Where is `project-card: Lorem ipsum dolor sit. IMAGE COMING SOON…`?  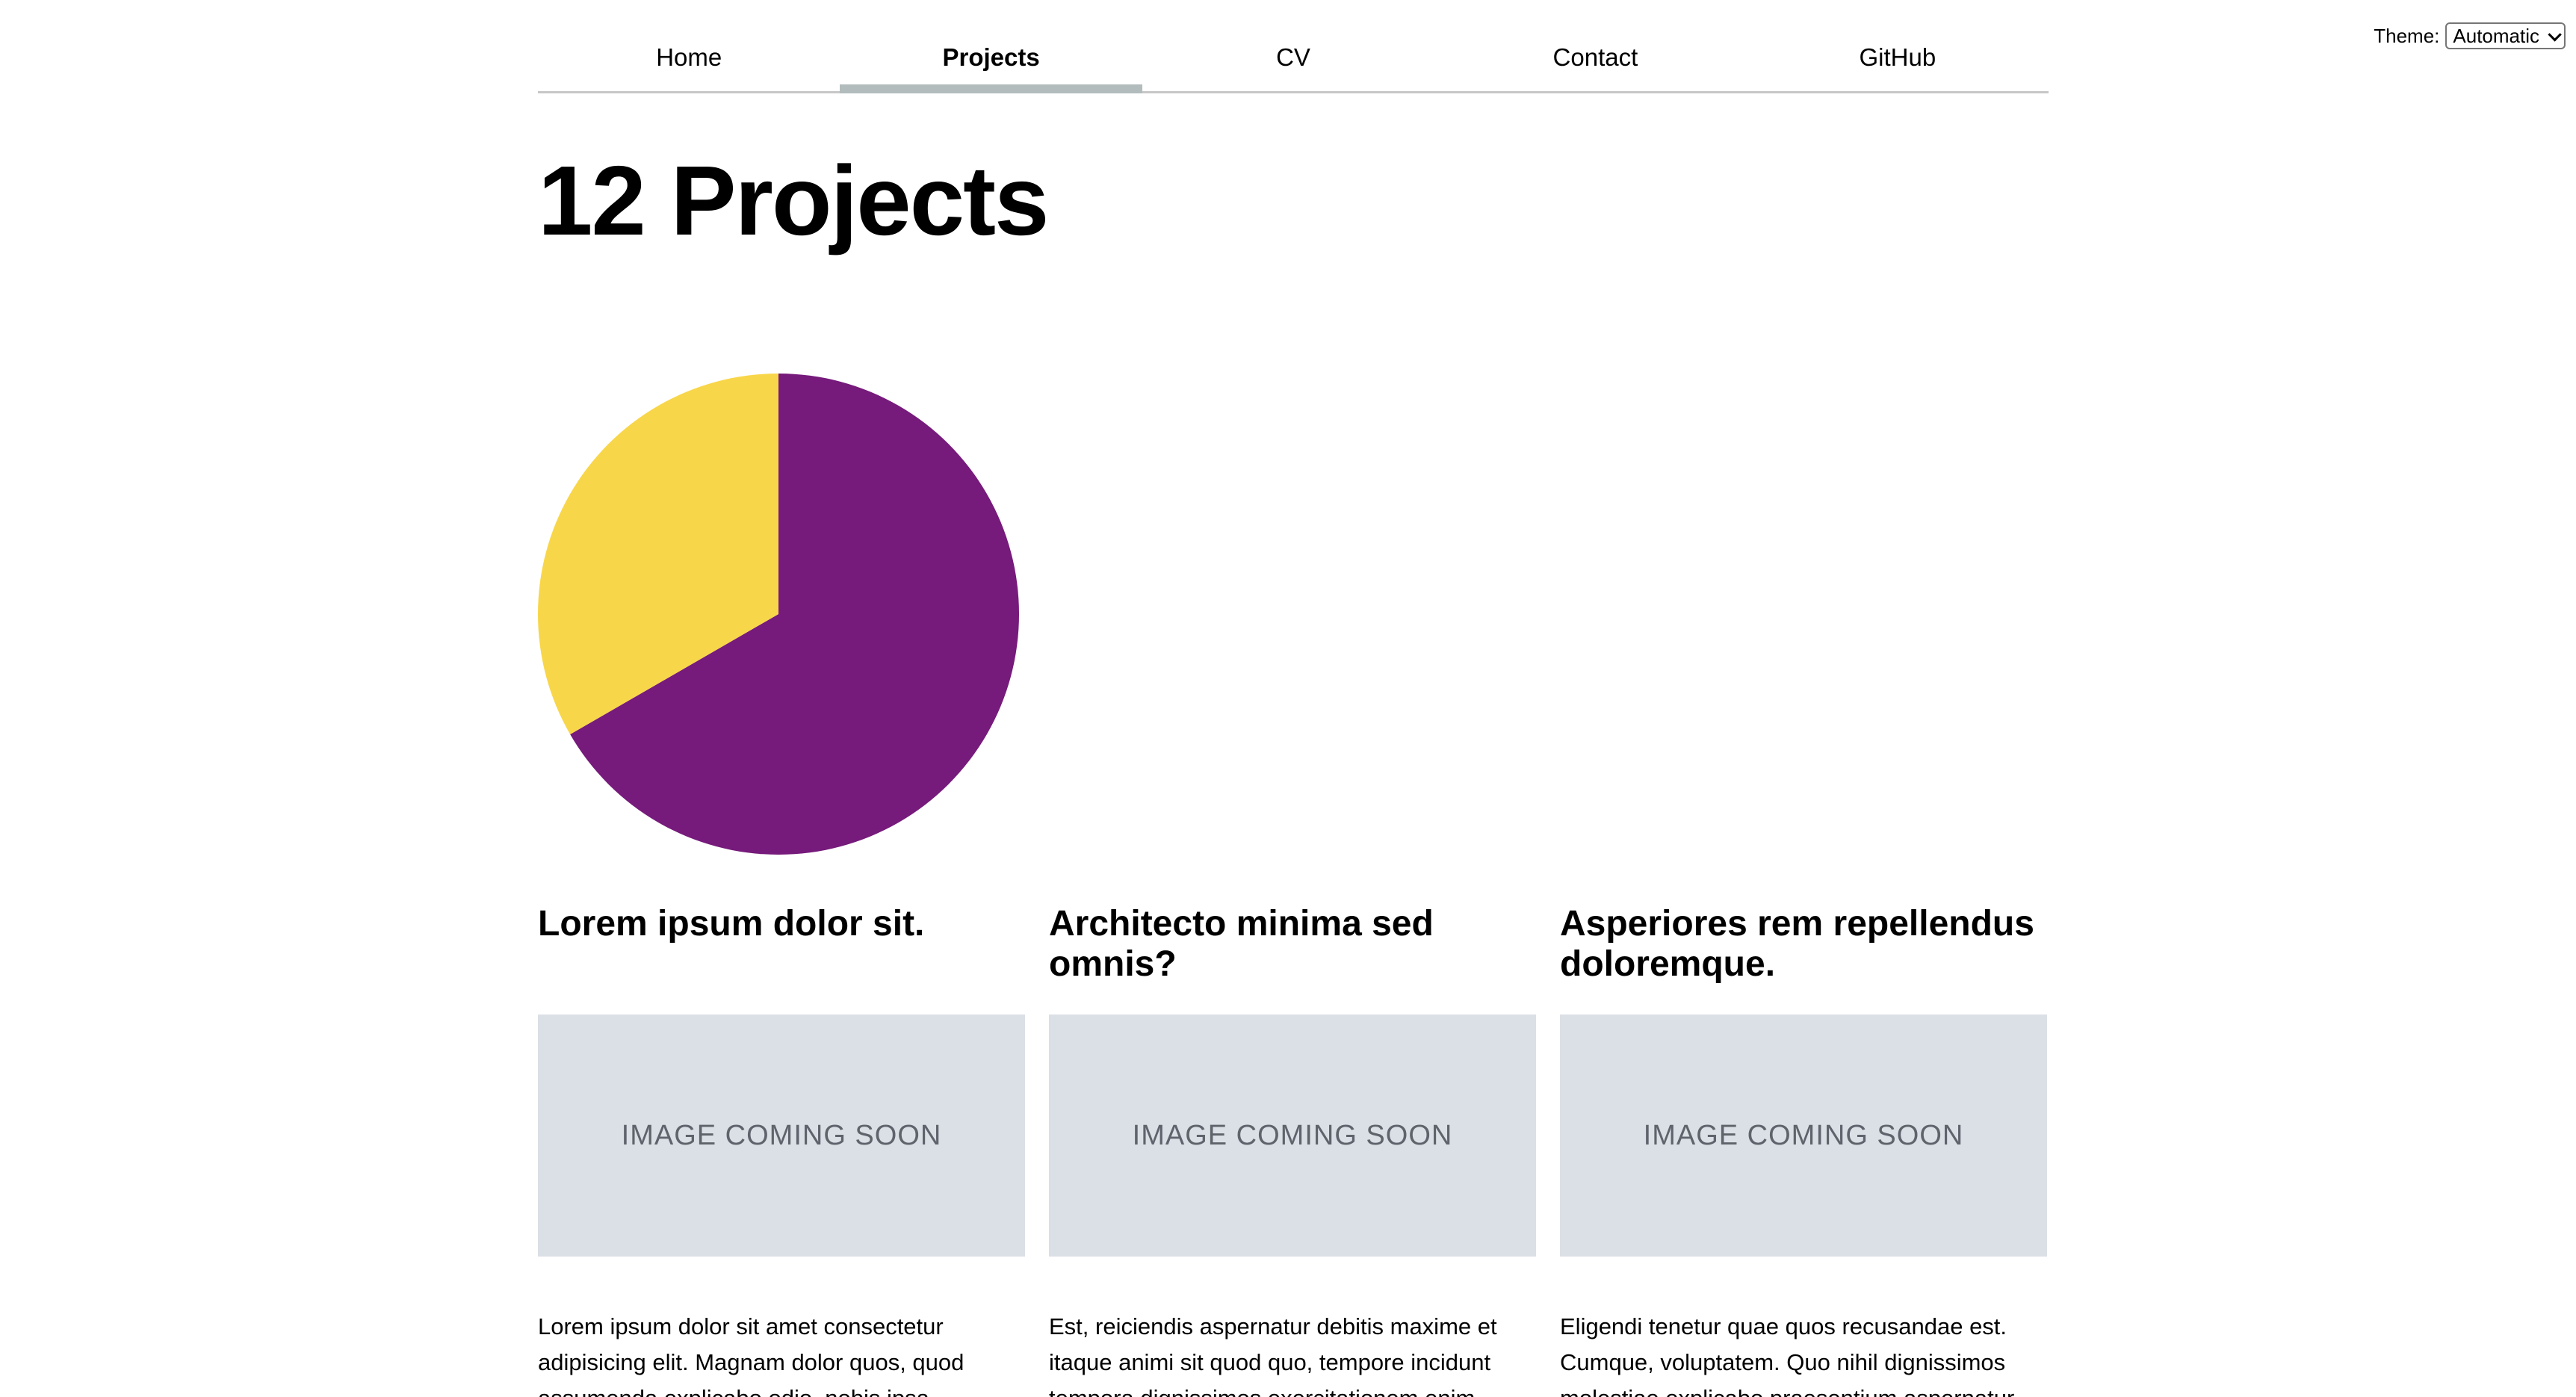 project-card: Lorem ipsum dolor sit. IMAGE COMING SOON… is located at coordinates (781, 1150).